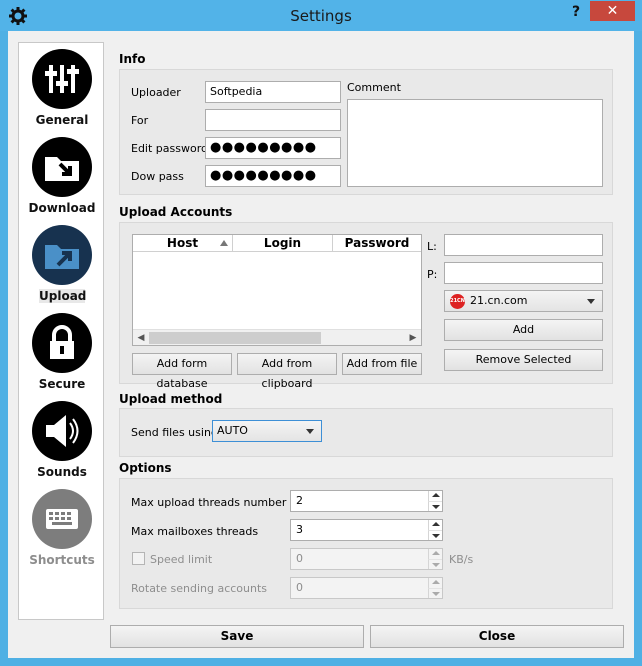 The height and width of the screenshot is (666, 642). Describe the element at coordinates (576, 14) in the screenshot. I see `help-button: ?` at that location.